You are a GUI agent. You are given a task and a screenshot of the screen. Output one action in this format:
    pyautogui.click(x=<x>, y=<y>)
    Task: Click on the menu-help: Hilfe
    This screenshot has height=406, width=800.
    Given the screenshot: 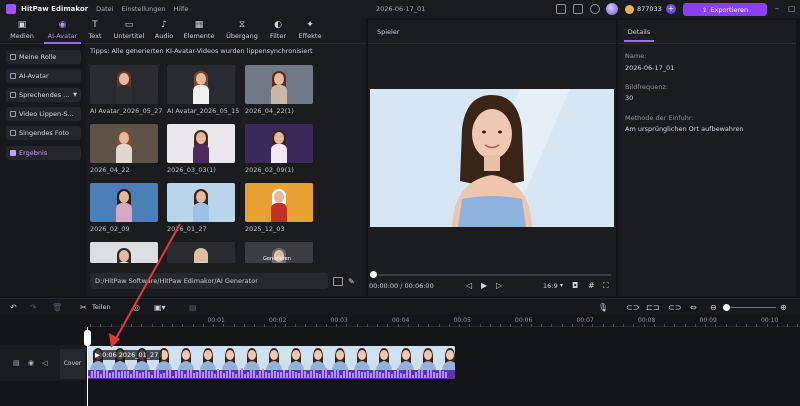 What is the action you would take?
    pyautogui.click(x=181, y=9)
    